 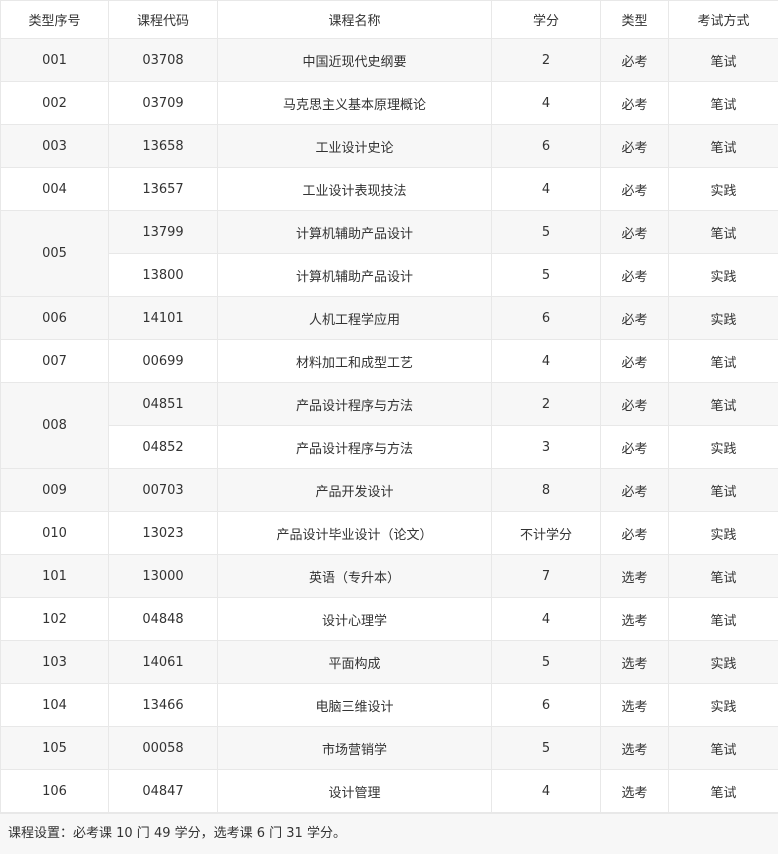 I want to click on cell-seq: 105, so click(x=54, y=748).